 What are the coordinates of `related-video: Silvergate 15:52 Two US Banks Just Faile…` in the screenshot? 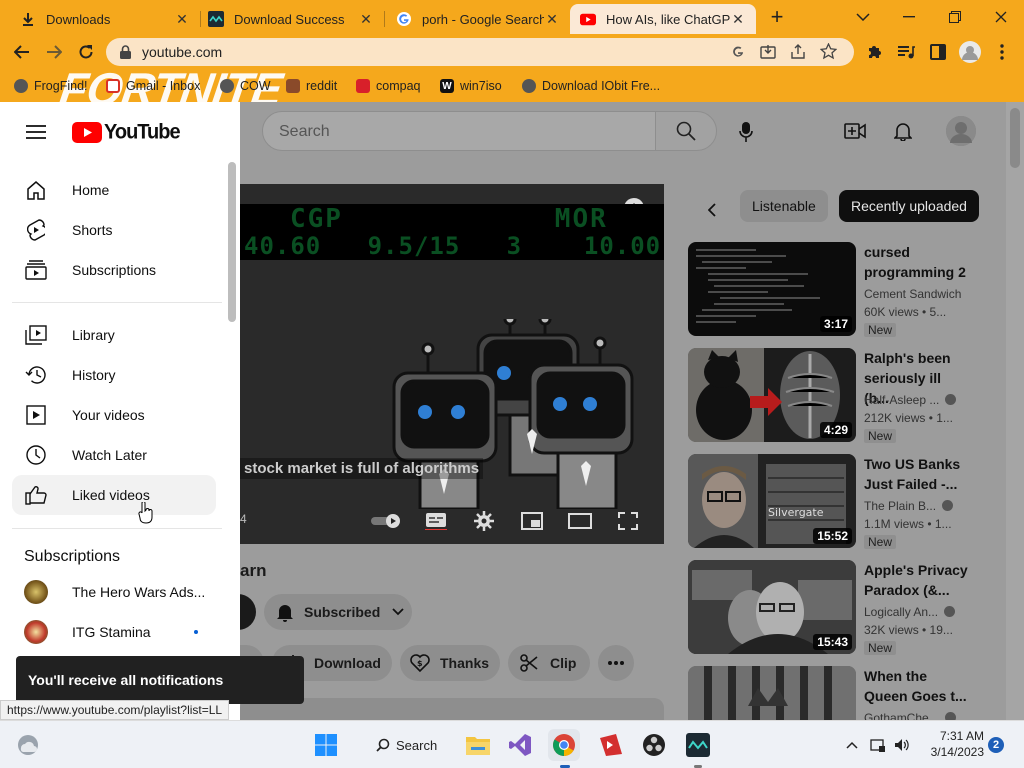 It's located at (838, 501).